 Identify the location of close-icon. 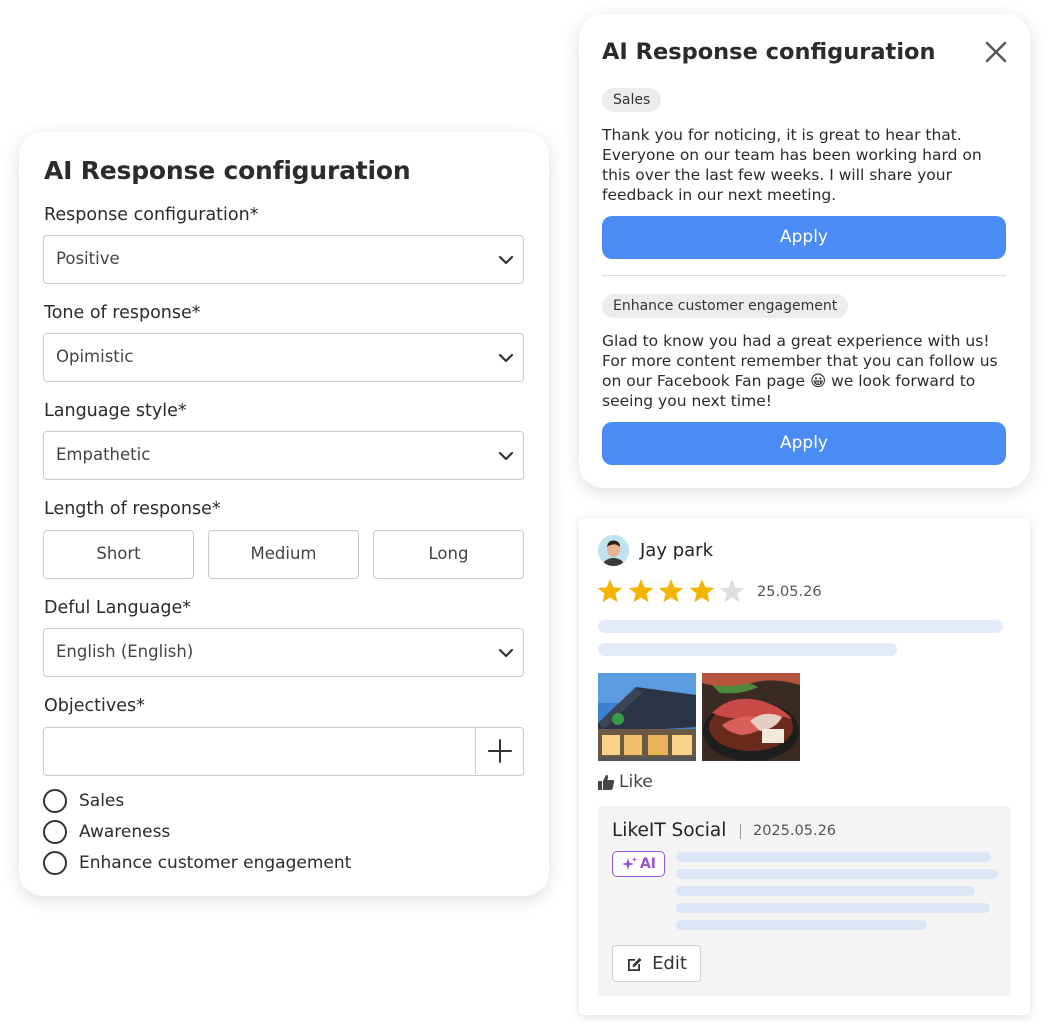
(996, 52).